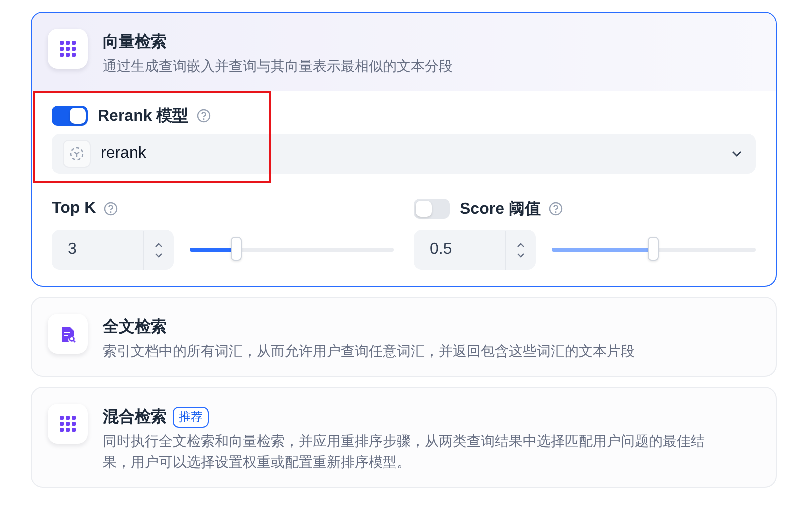  I want to click on recommend-badge: 推荐, so click(191, 417).